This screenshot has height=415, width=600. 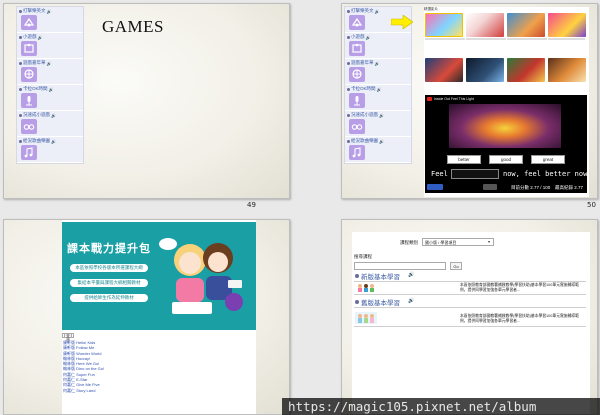 What do you see at coordinates (489, 241) in the screenshot?
I see `chevron-down-icon: ▾` at bounding box center [489, 241].